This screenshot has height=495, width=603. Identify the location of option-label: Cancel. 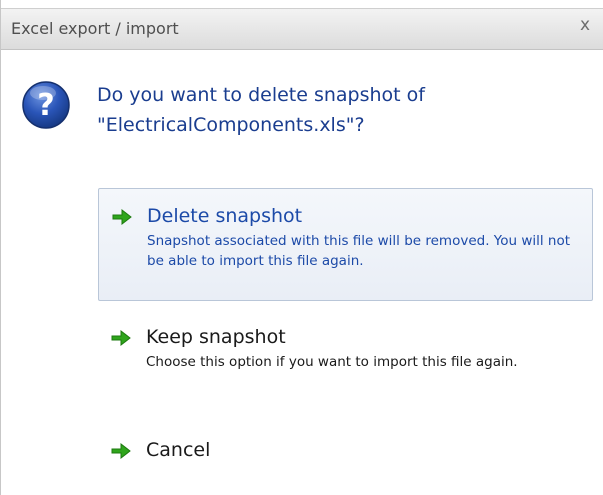
(178, 450).